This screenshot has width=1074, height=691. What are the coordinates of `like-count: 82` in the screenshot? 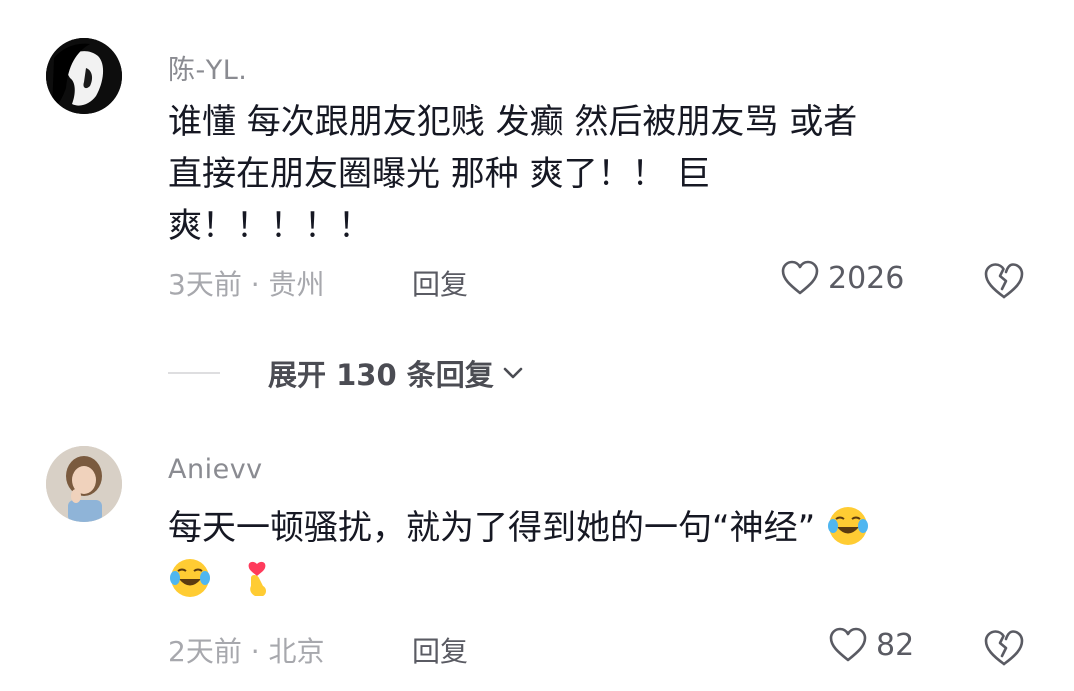 It's located at (895, 645).